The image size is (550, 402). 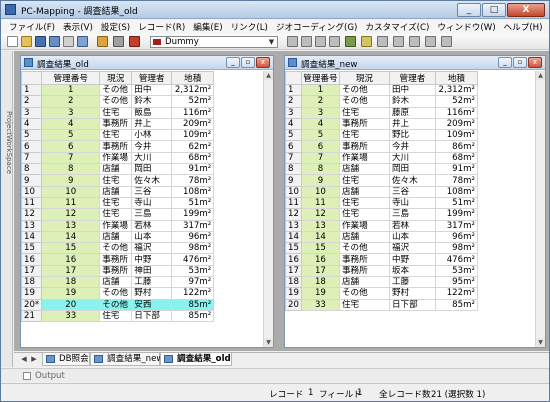 What do you see at coordinates (317, 27) in the screenshot?
I see `menu-geocoding: ジオコーディング(G)` at bounding box center [317, 27].